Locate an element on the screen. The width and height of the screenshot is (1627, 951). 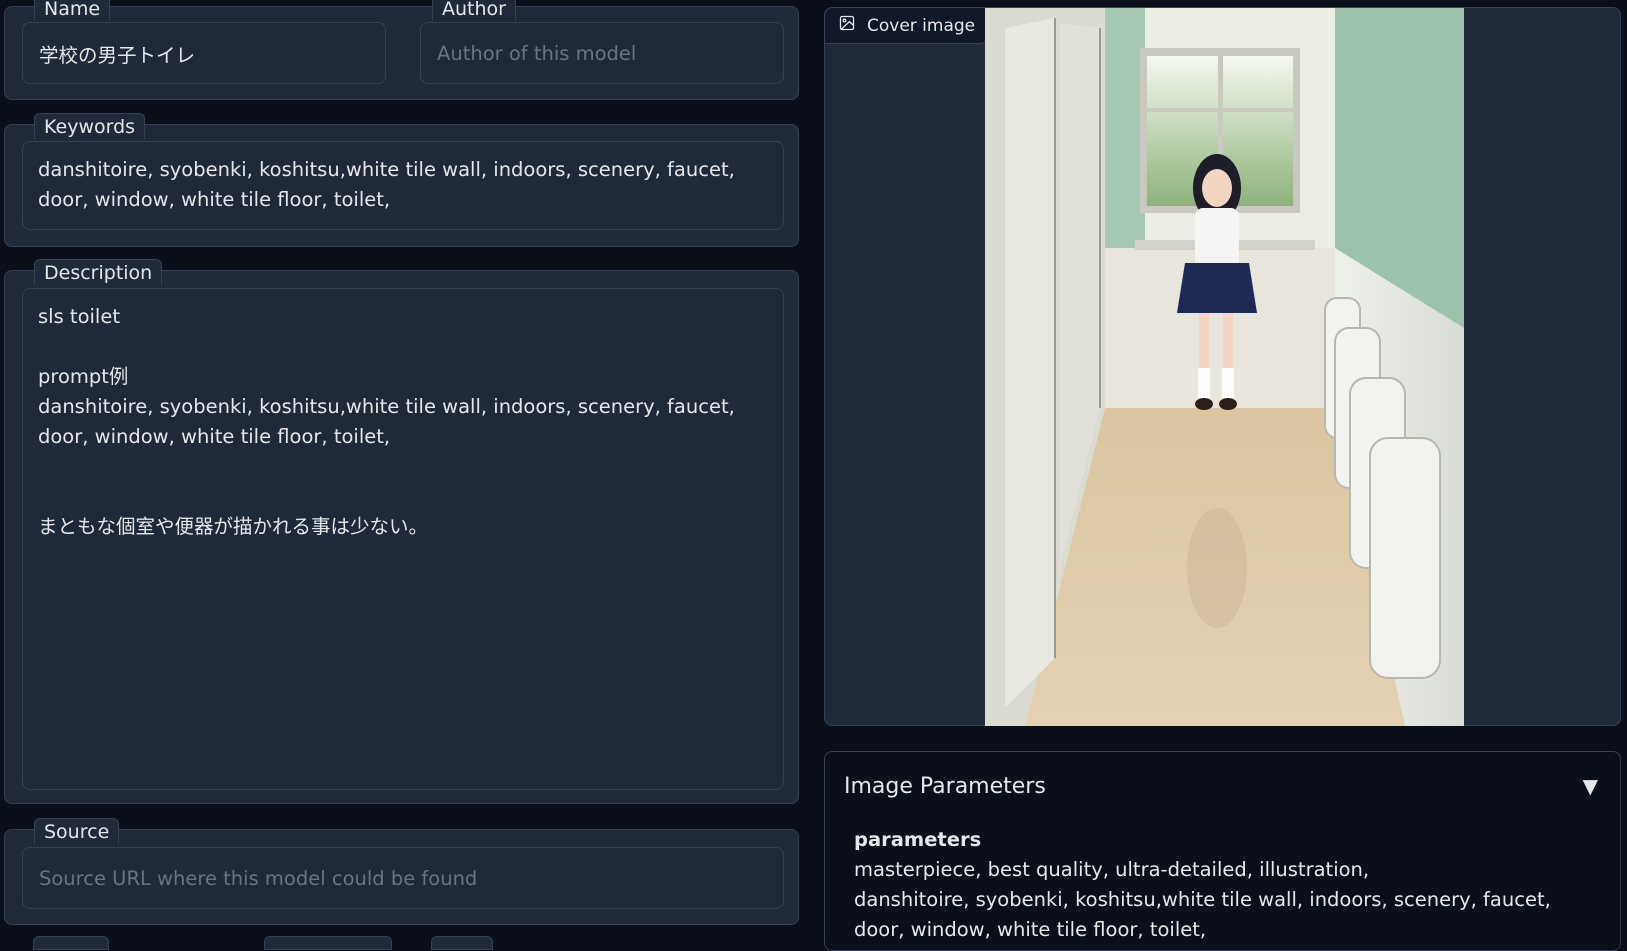
cover-image-label: Cover image is located at coordinates (921, 25).